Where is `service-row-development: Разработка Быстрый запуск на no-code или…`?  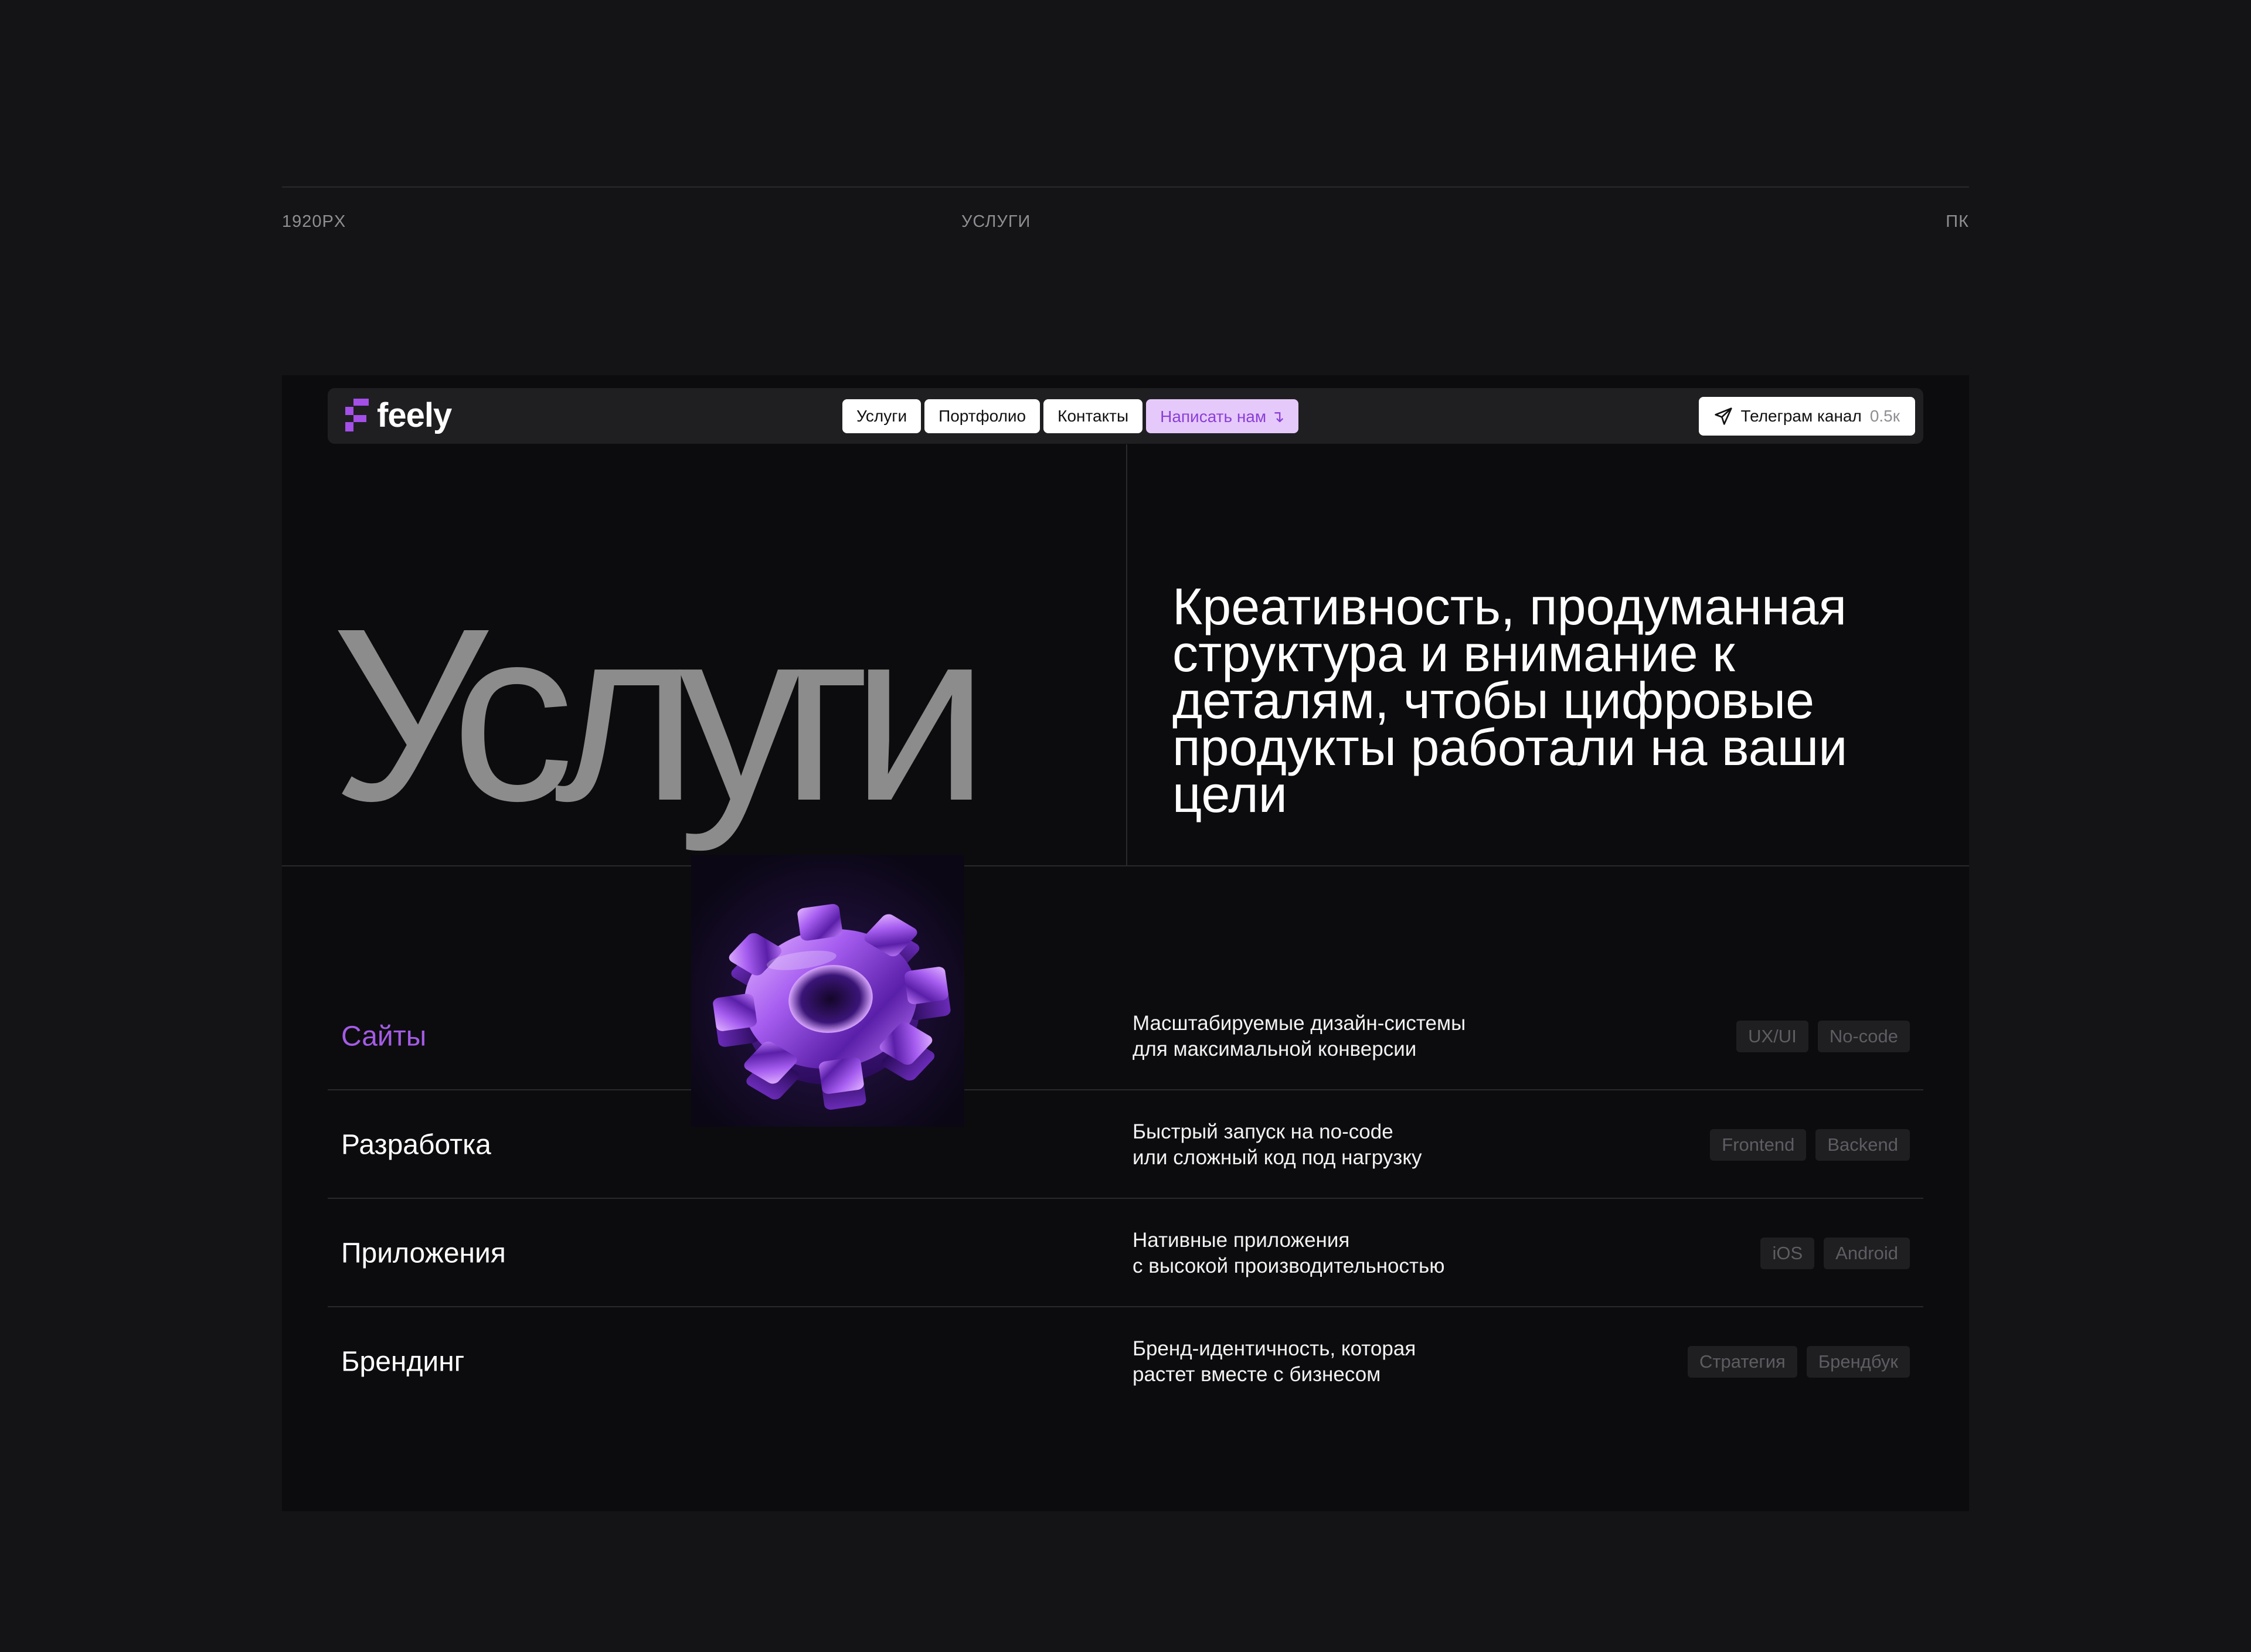 service-row-development: Разработка Быстрый запуск на no-code или… is located at coordinates (1125, 1144).